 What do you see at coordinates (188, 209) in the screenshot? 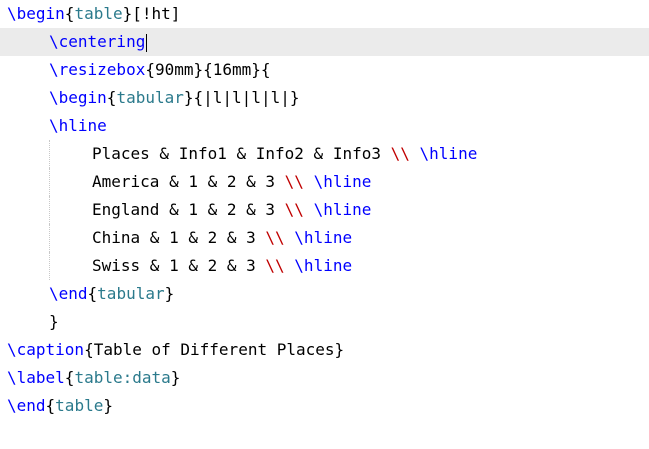
I see `table-row-text: England & 1 & 2 & 3` at bounding box center [188, 209].